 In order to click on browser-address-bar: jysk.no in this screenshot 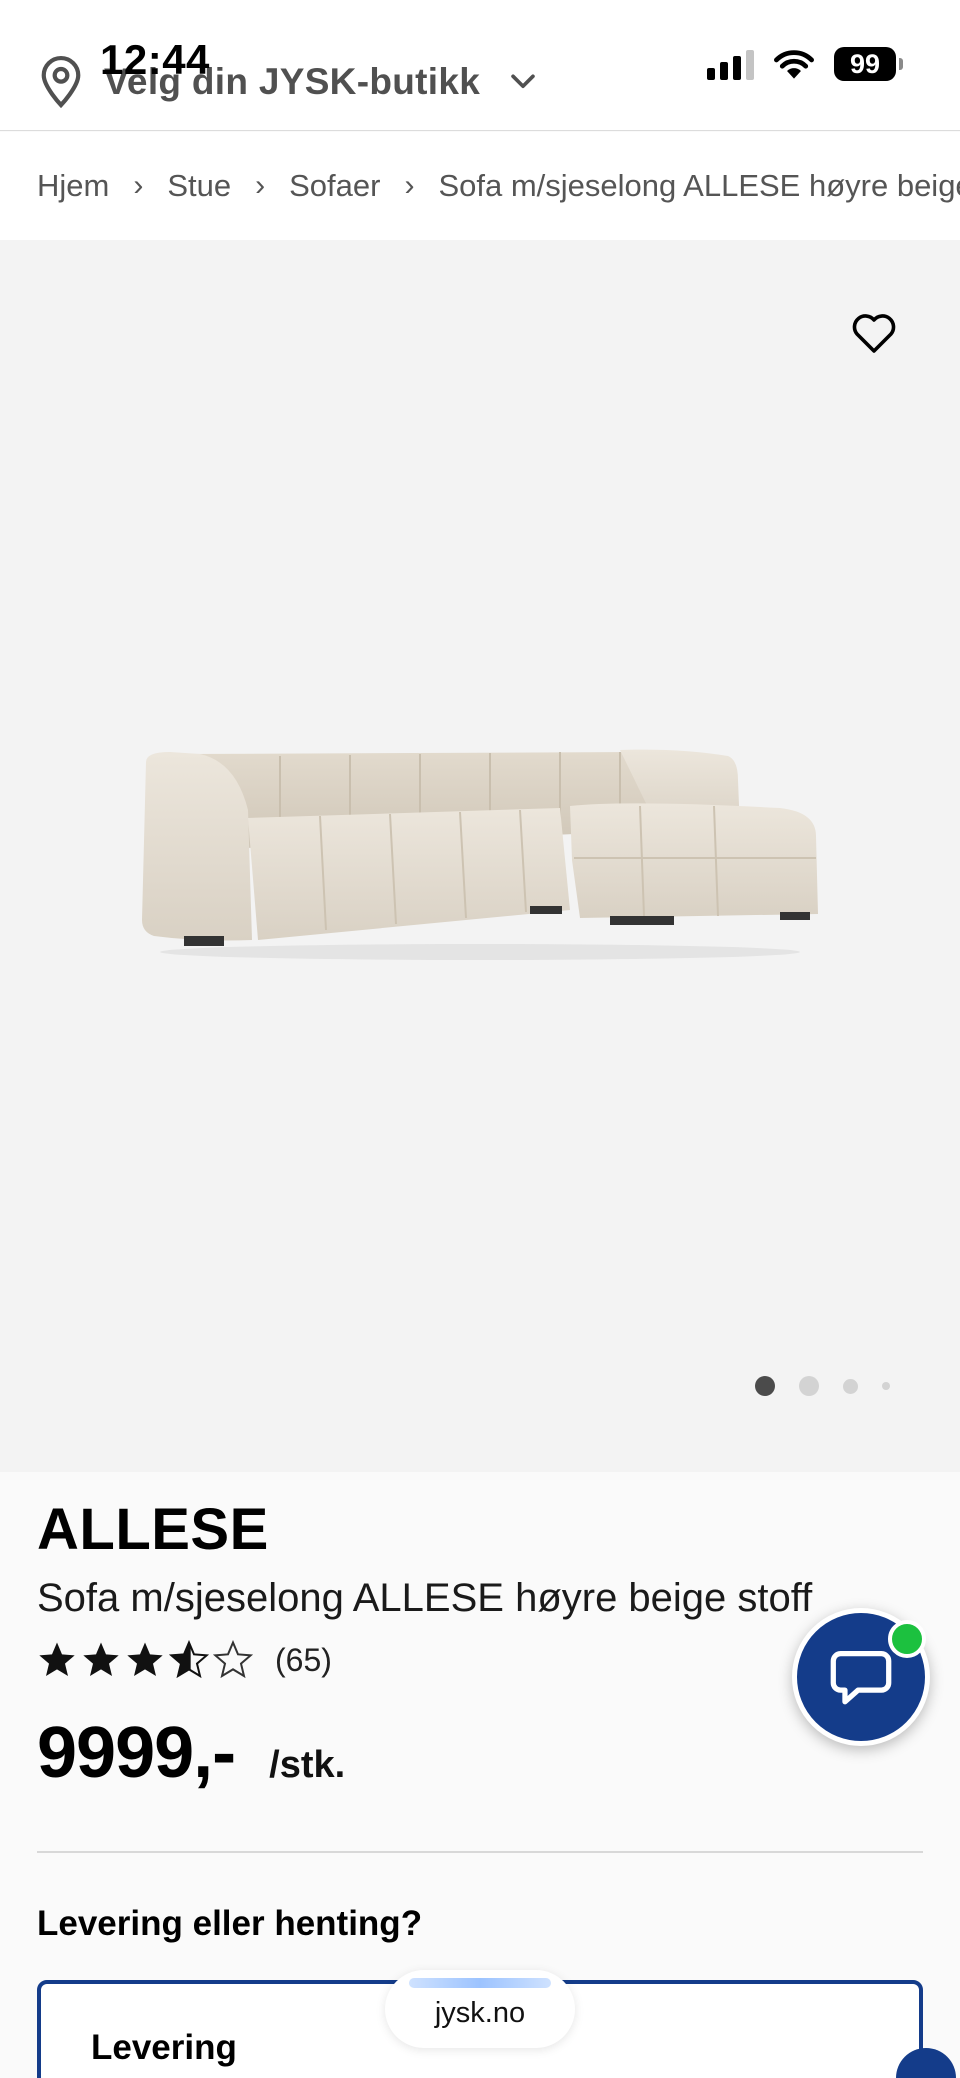, I will do `click(480, 2009)`.